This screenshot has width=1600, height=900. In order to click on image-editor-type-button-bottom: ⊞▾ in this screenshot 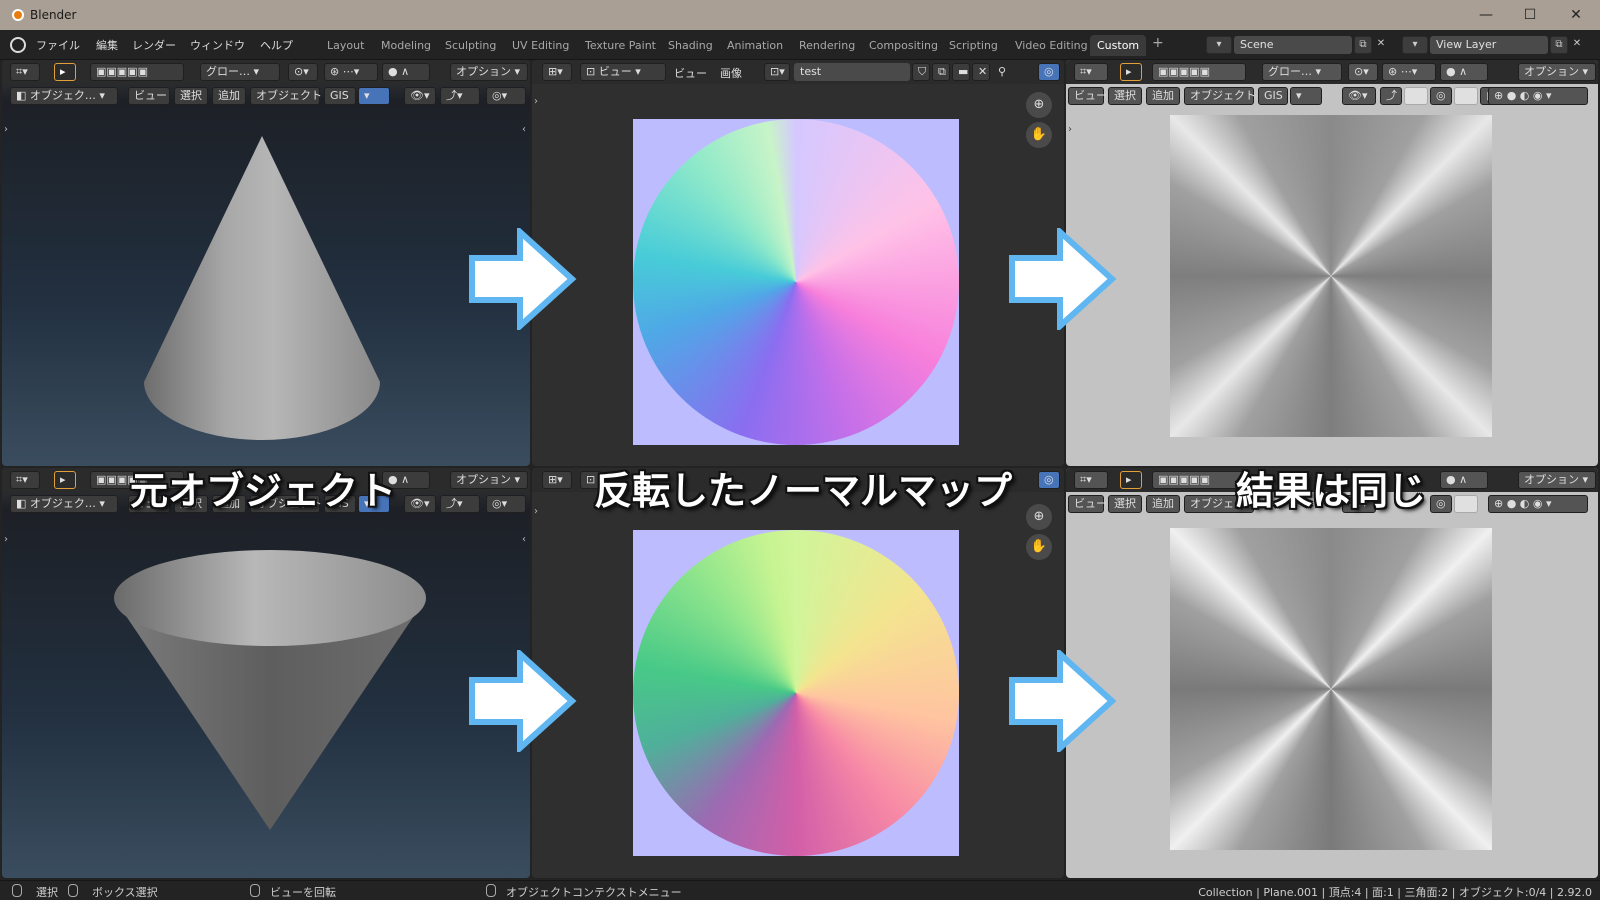, I will do `click(557, 480)`.